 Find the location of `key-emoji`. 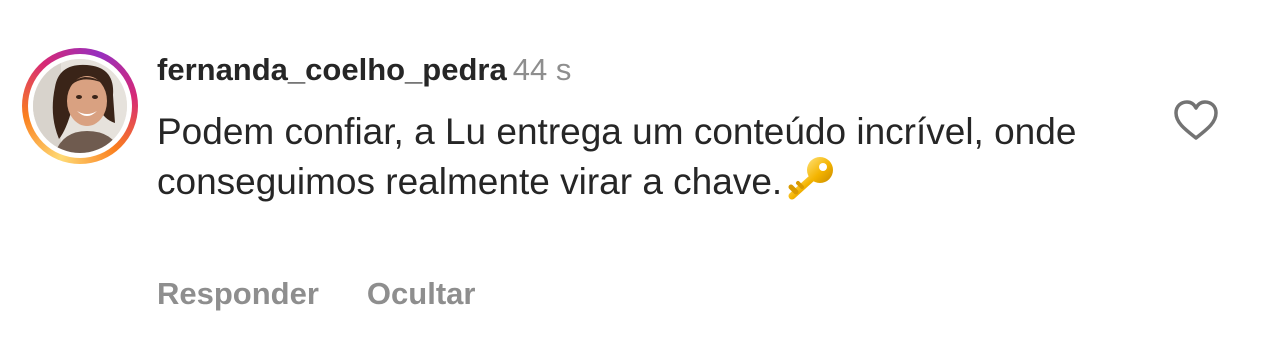

key-emoji is located at coordinates (811, 178).